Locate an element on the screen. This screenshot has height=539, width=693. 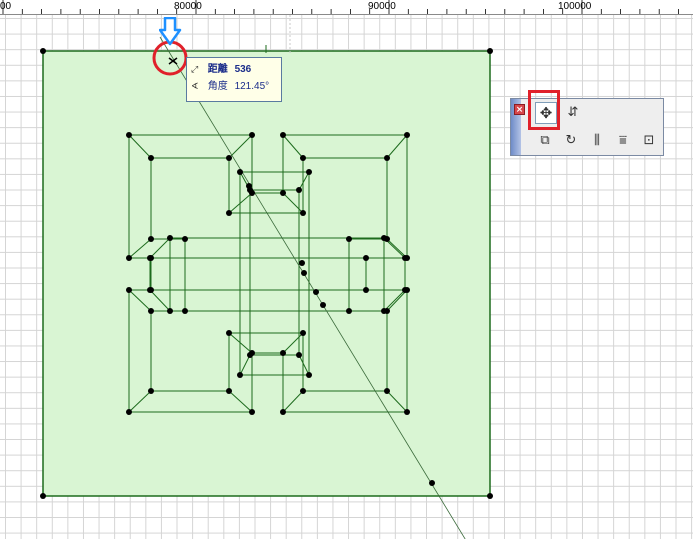
offset-button: ⊡ is located at coordinates (649, 141).